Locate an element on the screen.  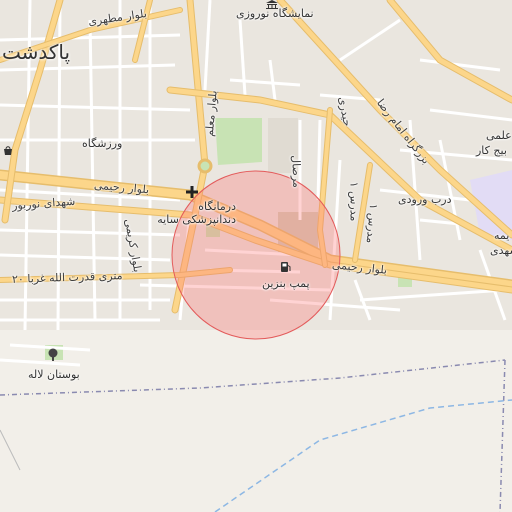
right-mid-label-2: شهدی is located at coordinates (501, 250).